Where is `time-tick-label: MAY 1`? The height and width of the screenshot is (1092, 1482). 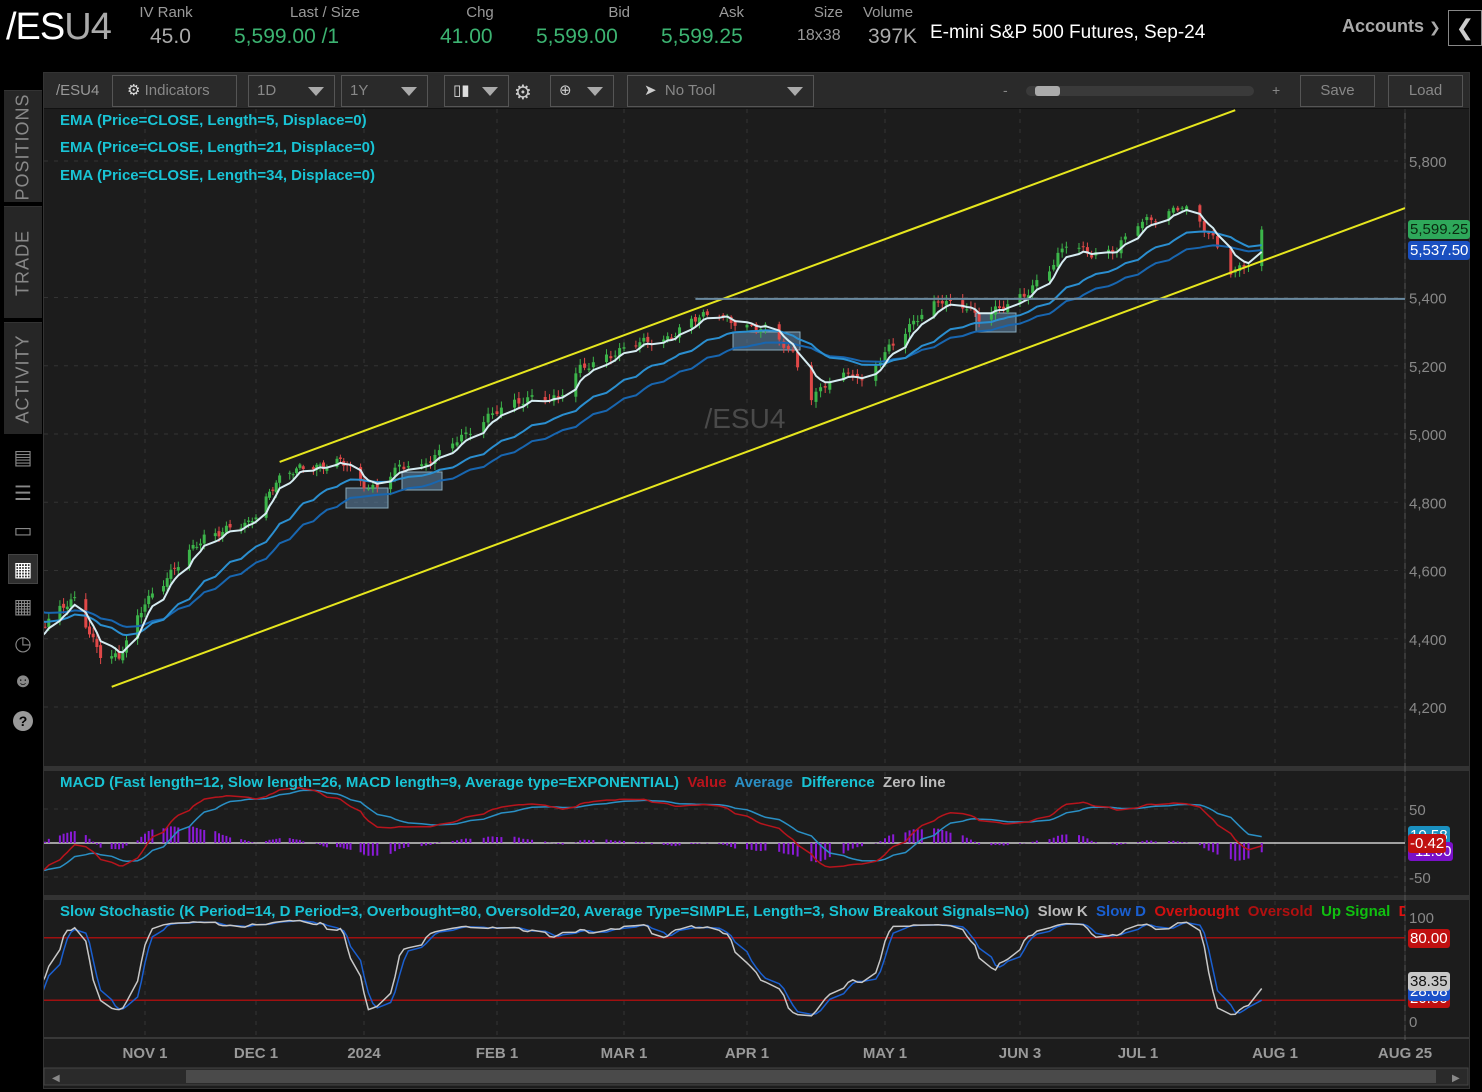
time-tick-label: MAY 1 is located at coordinates (885, 1053).